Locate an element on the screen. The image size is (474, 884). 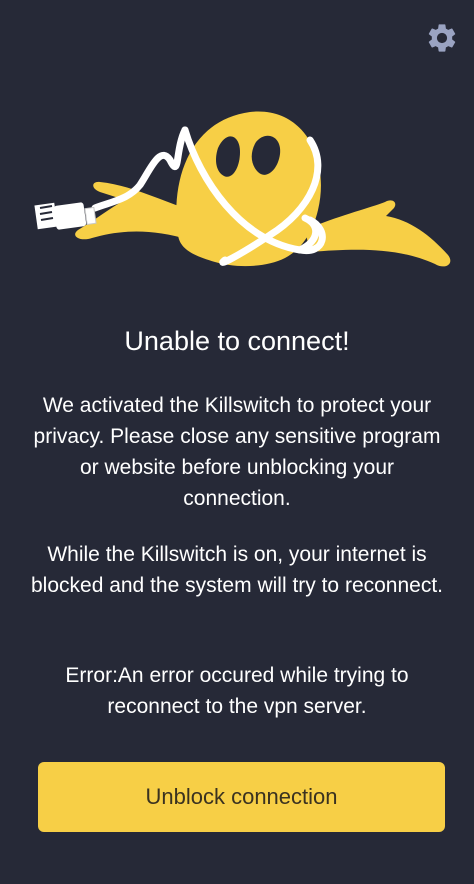
gear-icon is located at coordinates (442, 38).